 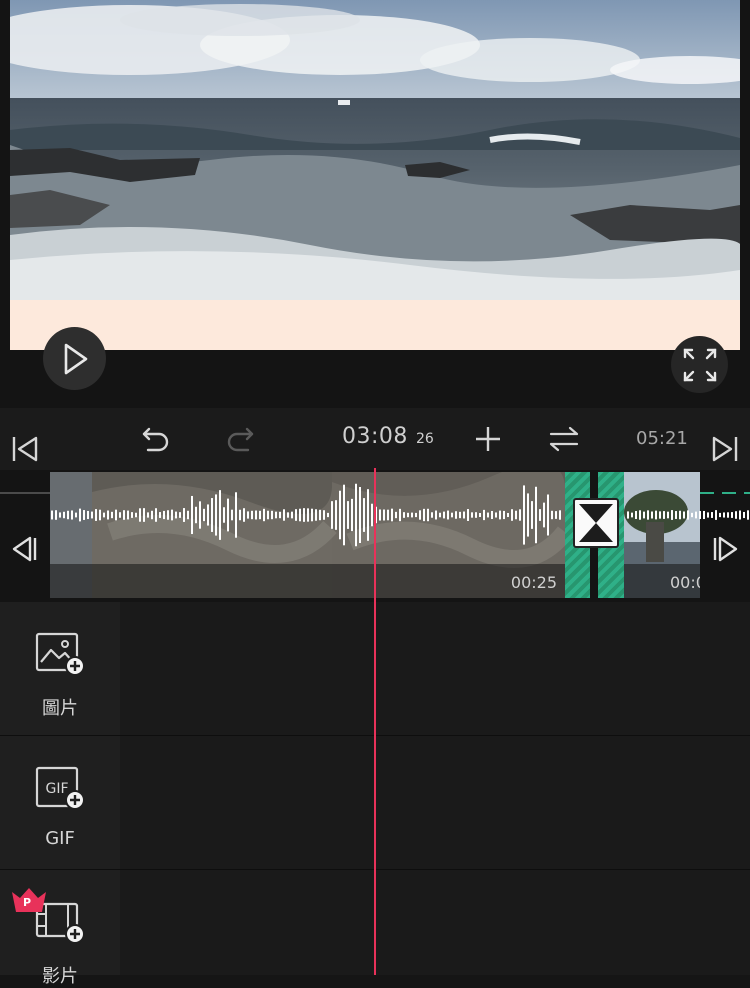 I want to click on next-frame-icon, so click(x=725, y=549).